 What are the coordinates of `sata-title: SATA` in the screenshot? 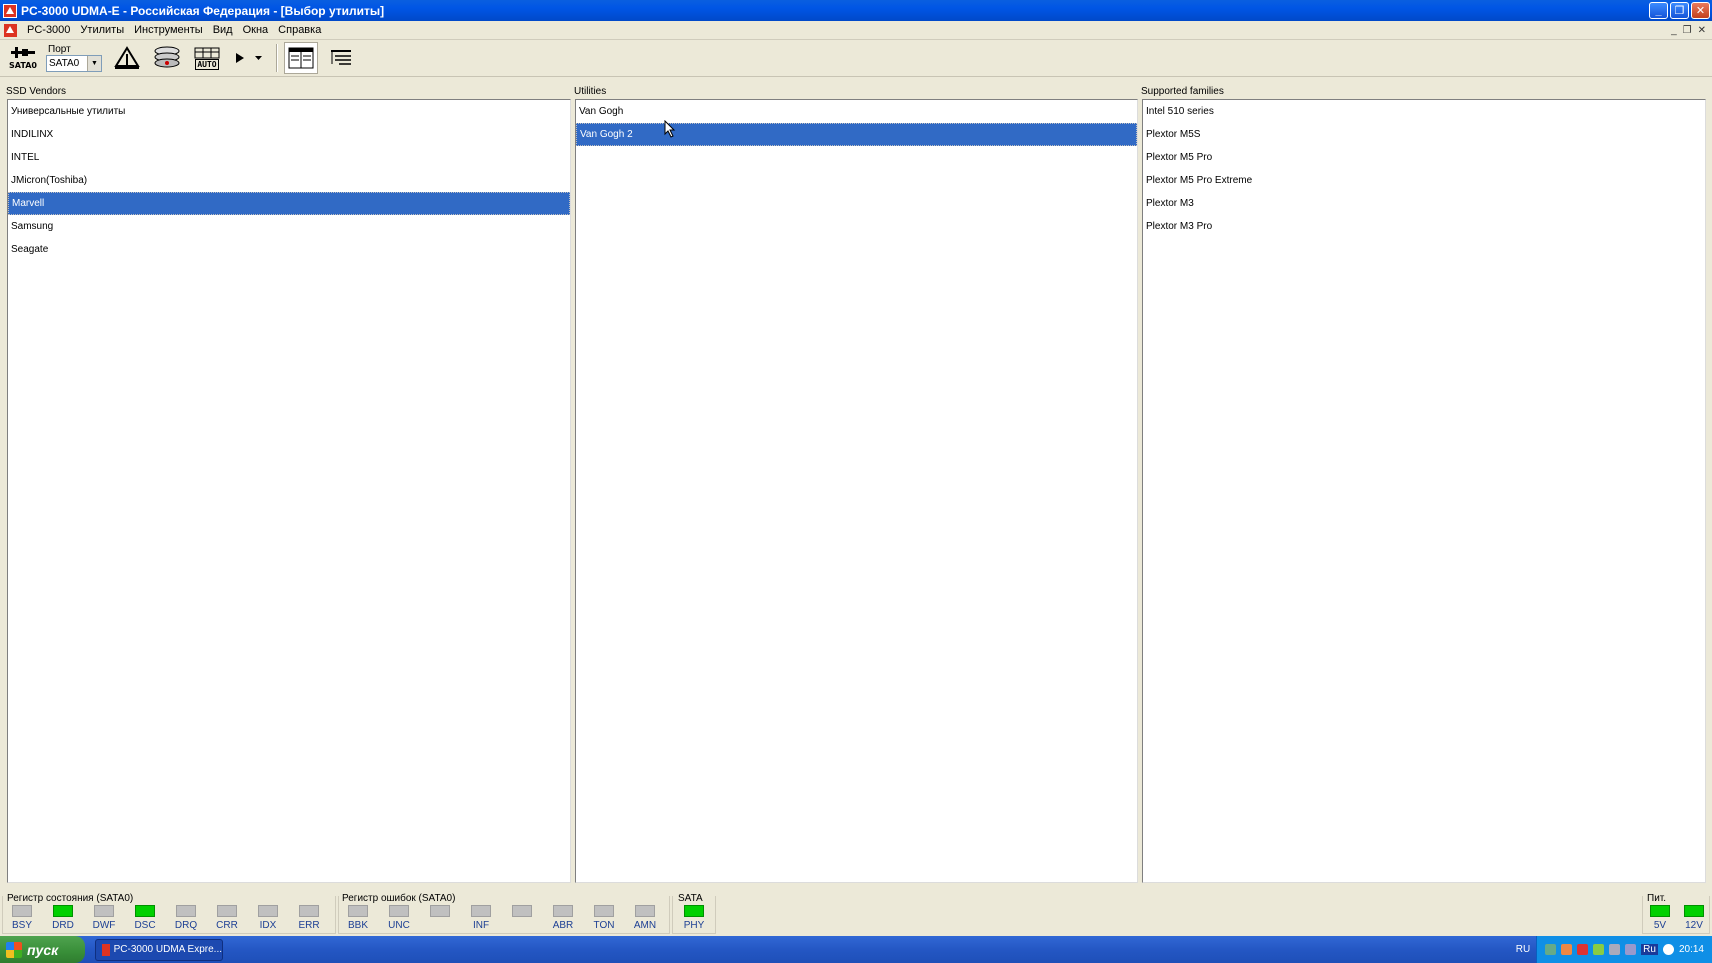 It's located at (691, 898).